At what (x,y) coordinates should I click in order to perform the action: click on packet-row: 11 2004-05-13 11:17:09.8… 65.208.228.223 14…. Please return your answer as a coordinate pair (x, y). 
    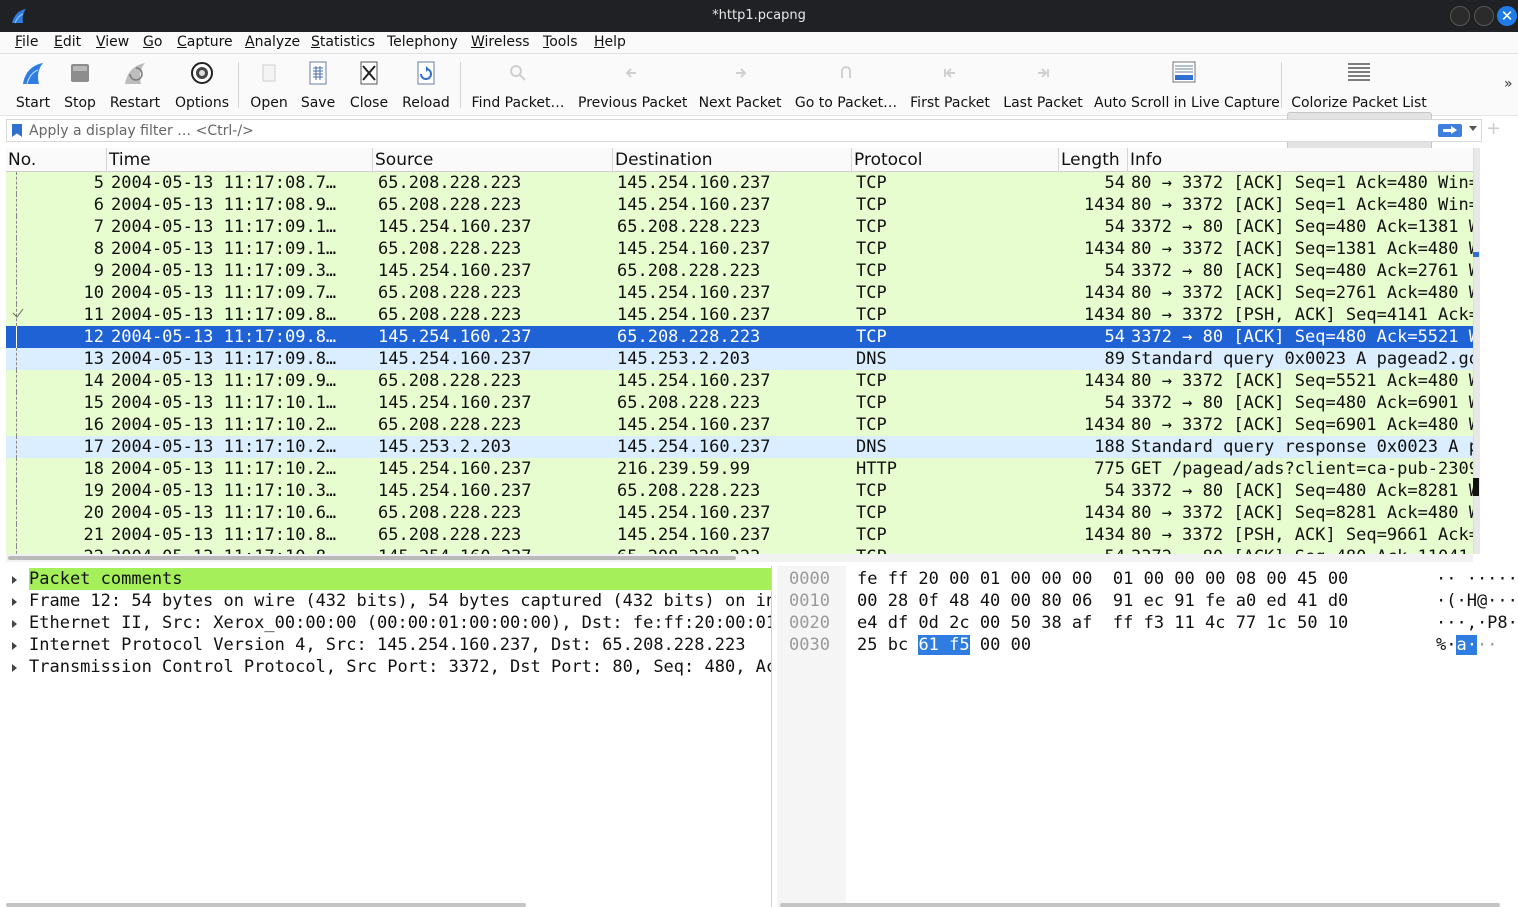
    Looking at the image, I should click on (739, 315).